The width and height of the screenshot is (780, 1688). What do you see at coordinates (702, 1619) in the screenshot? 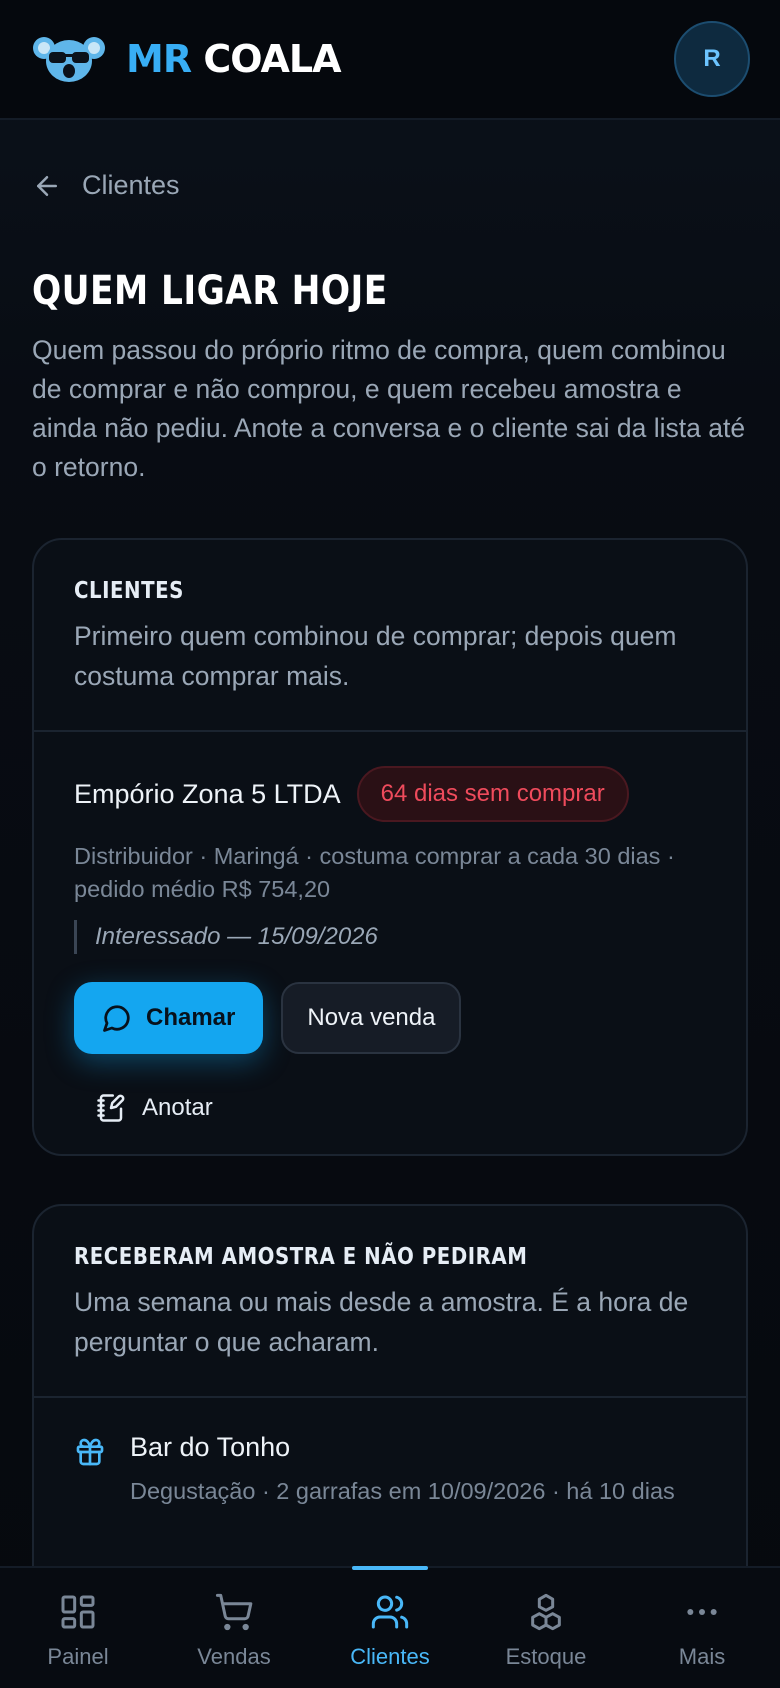
I see `nav-item-mais: Mais` at bounding box center [702, 1619].